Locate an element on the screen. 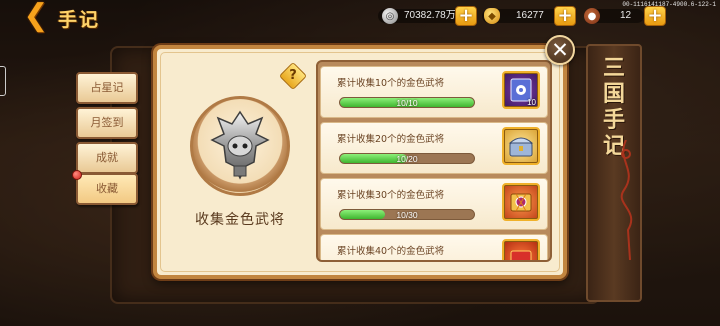 The image size is (720, 326). progress-text: 10/10 is located at coordinates (407, 103).